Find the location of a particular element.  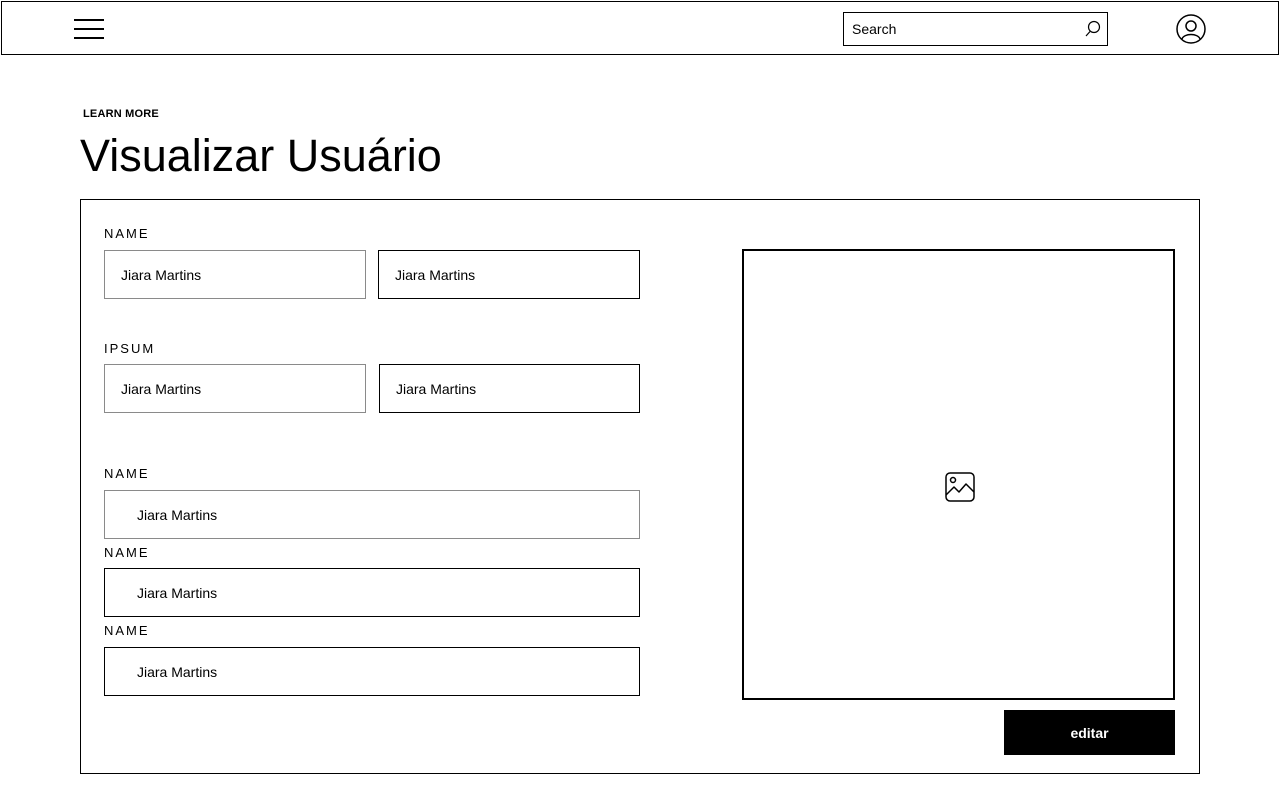

learn-more-link: LEARN MORE is located at coordinates (121, 114).